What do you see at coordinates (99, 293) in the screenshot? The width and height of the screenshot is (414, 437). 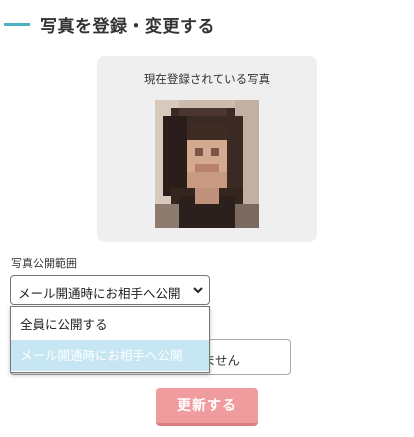 I see `select-current-value: メール開通時にお相手へ公開` at bounding box center [99, 293].